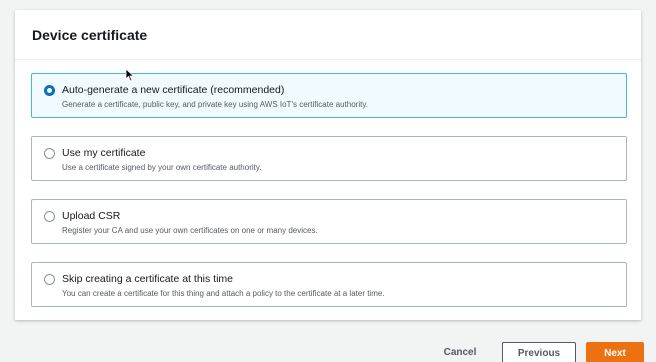 The height and width of the screenshot is (362, 656). What do you see at coordinates (615, 352) in the screenshot?
I see `next-button: Next` at bounding box center [615, 352].